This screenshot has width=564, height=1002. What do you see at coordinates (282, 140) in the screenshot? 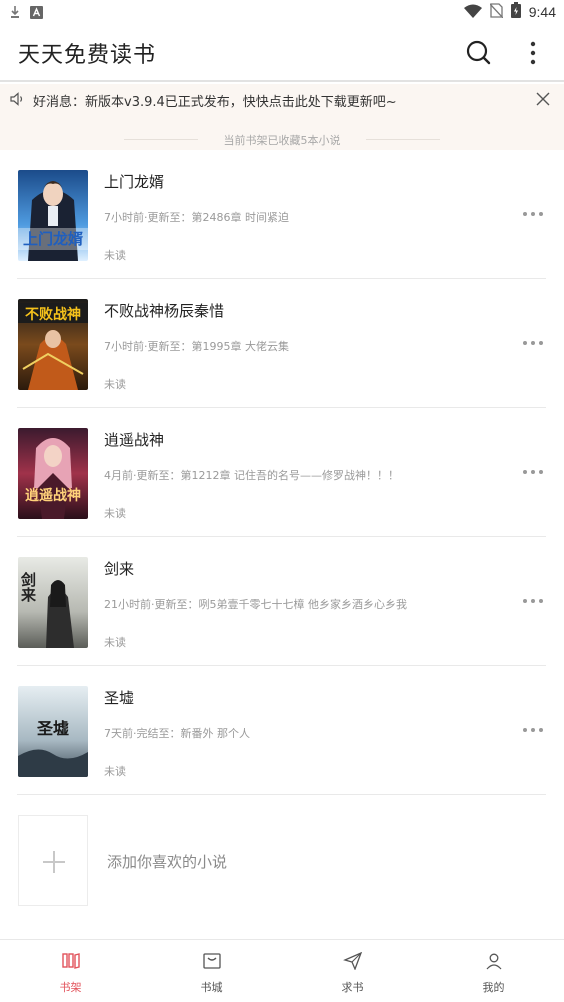
I see `shelf-count: 当前书架已收藏5本小说` at bounding box center [282, 140].